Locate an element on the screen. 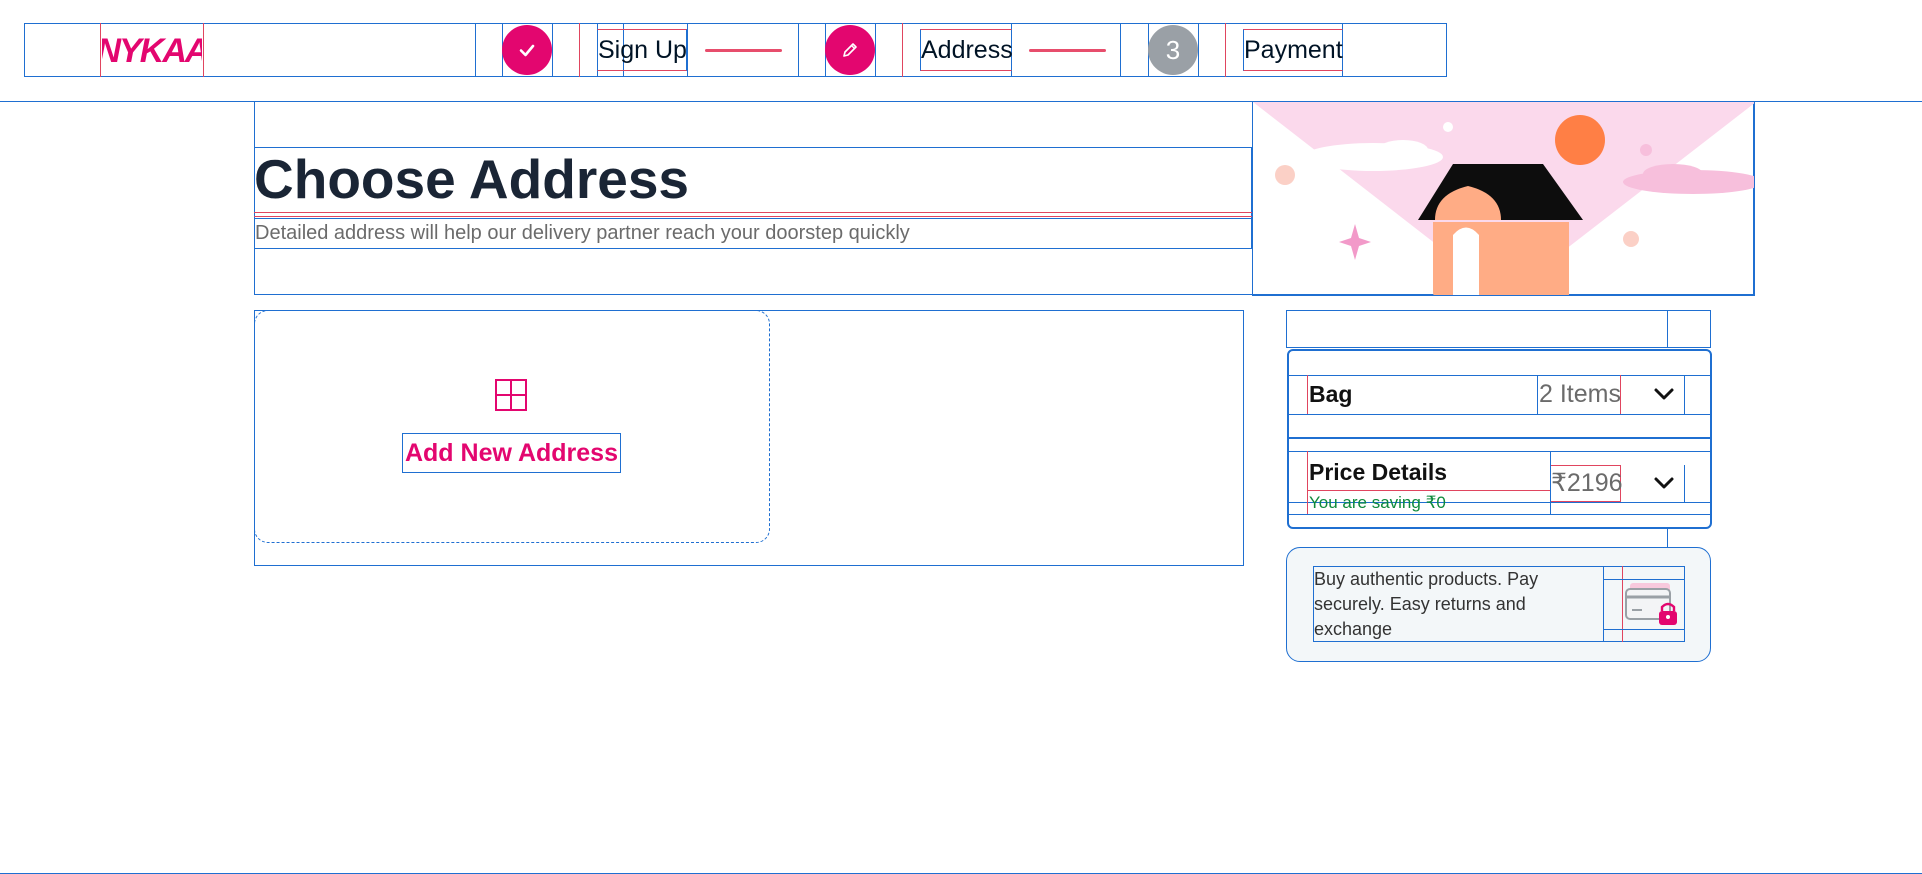 The image size is (1922, 874). price-details-label: Price Details is located at coordinates (1378, 472).